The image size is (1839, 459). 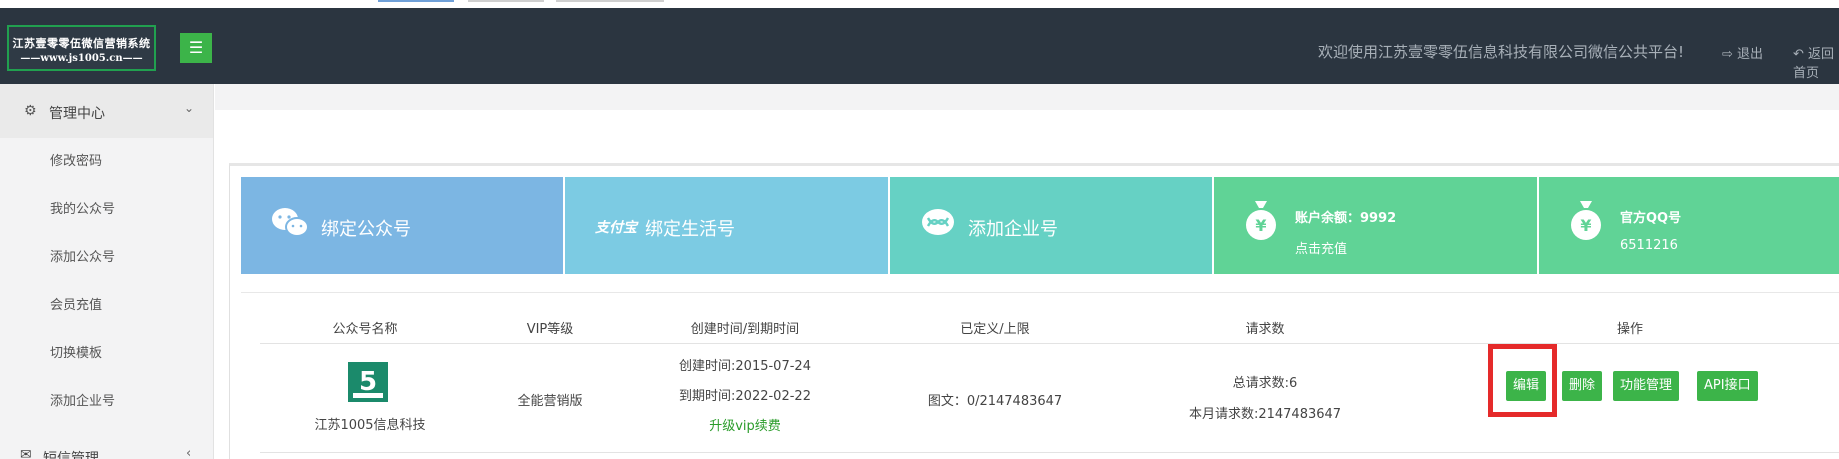 I want to click on account-name: 江苏1005信息科技, so click(x=370, y=425).